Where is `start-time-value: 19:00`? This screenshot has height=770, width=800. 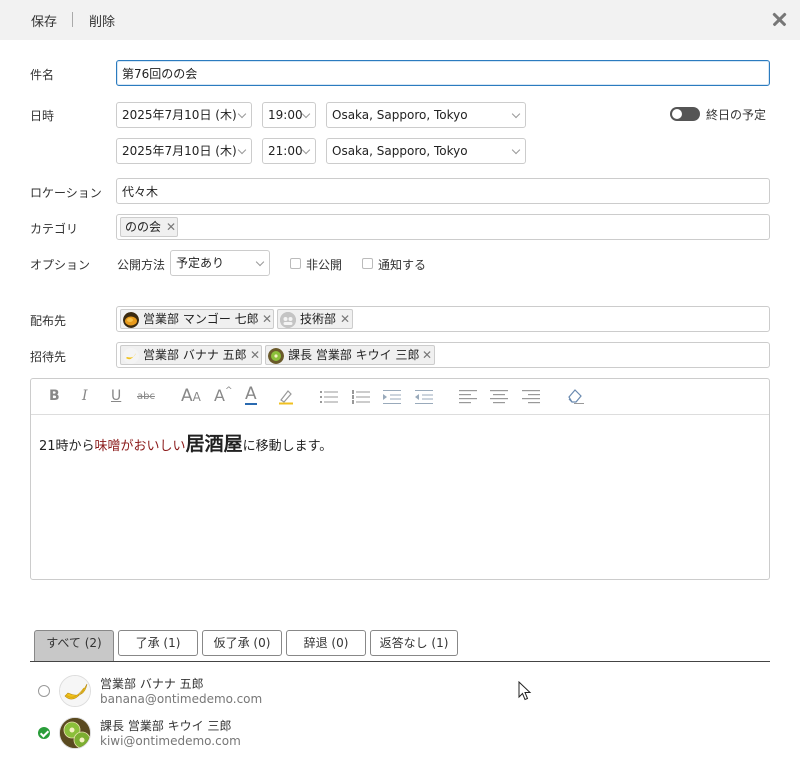
start-time-value: 19:00 is located at coordinates (285, 115).